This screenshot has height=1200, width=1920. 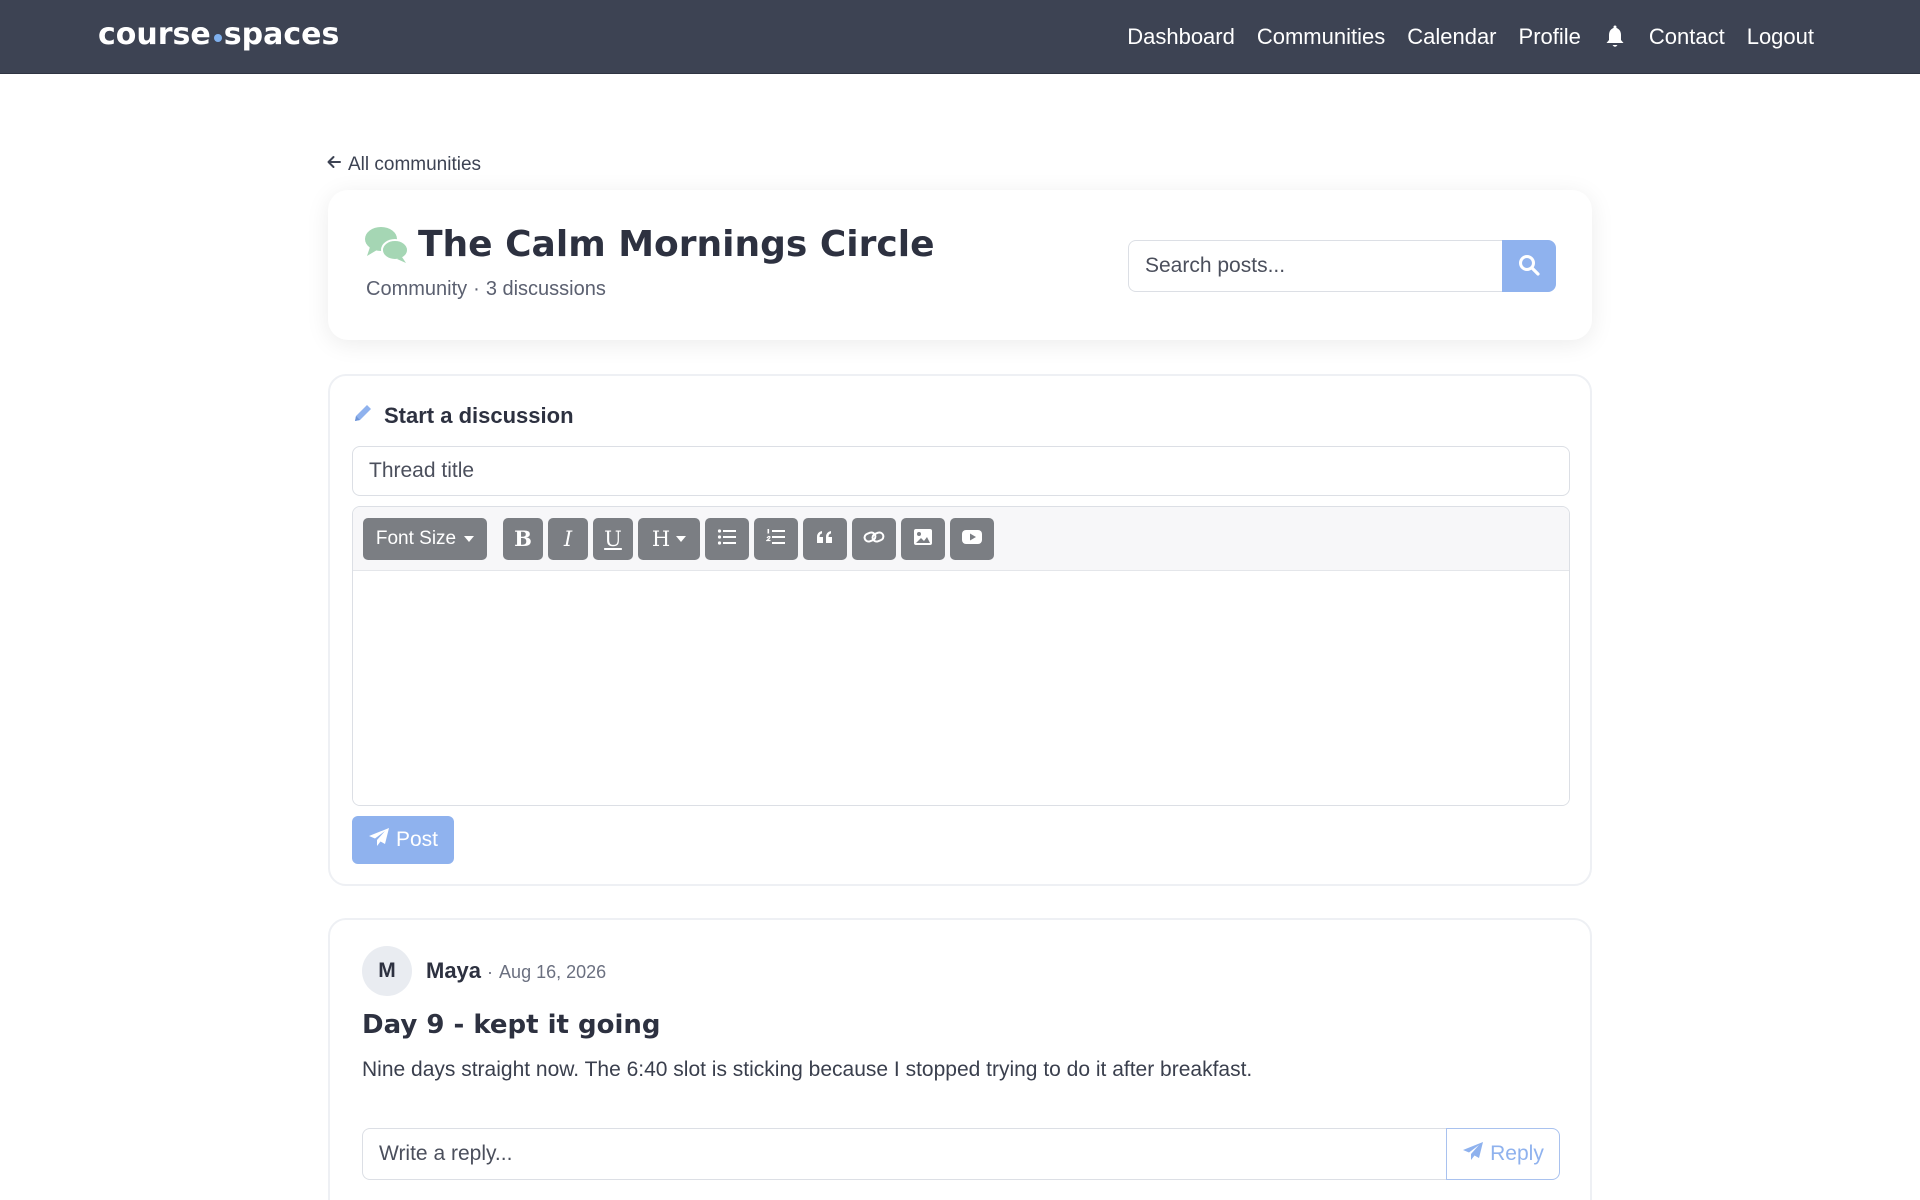 I want to click on image-icon, so click(x=923, y=539).